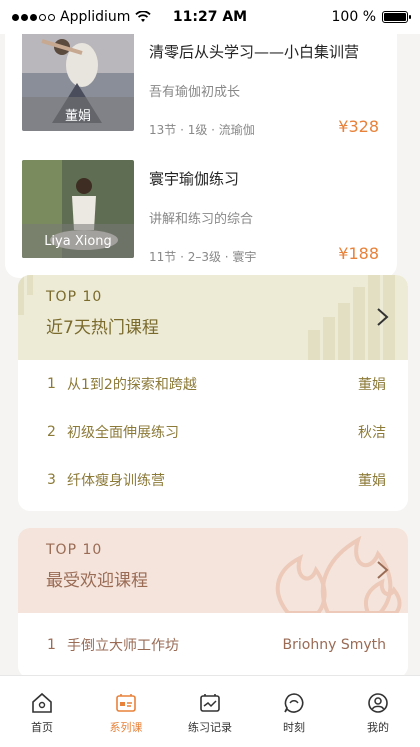 The width and height of the screenshot is (420, 747). What do you see at coordinates (372, 433) in the screenshot?
I see `rank-teacher: 秋洁` at bounding box center [372, 433].